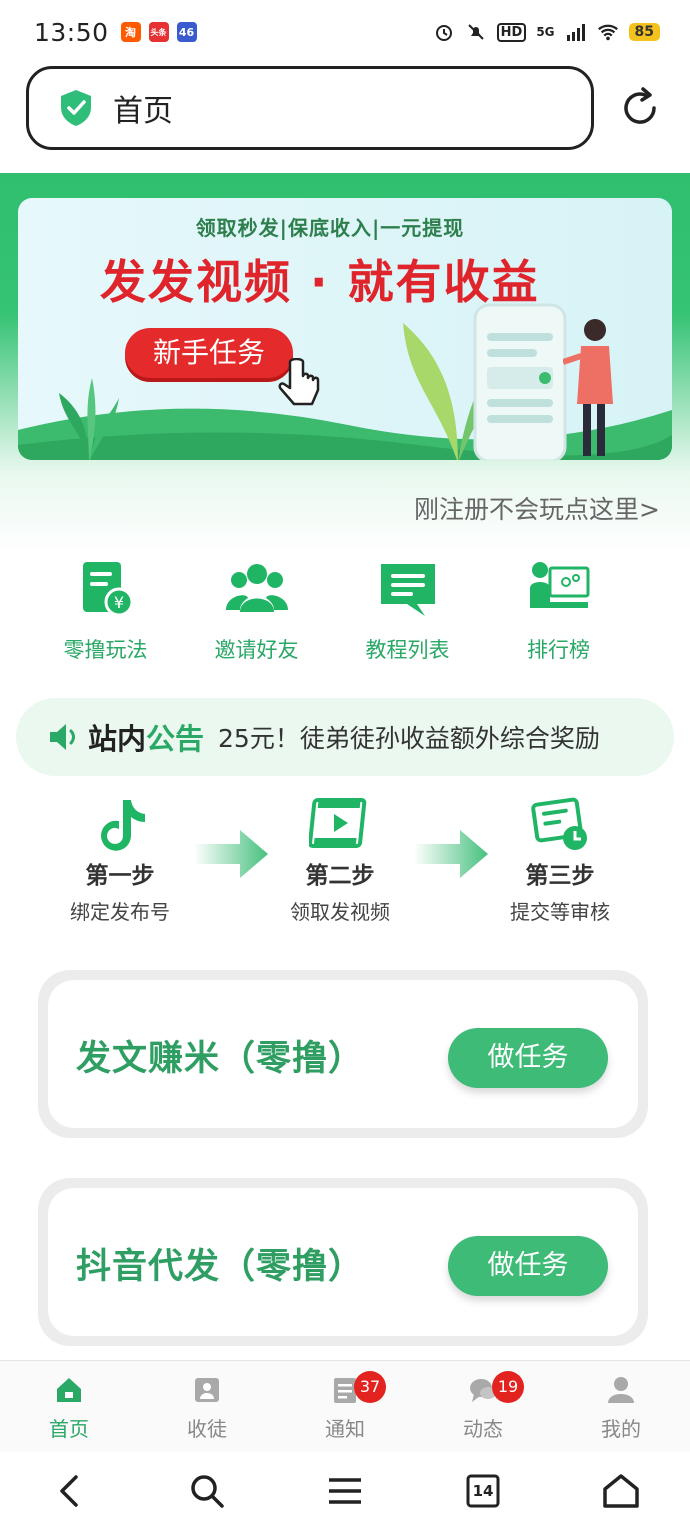 Image resolution: width=690 pixels, height=1527 pixels. What do you see at coordinates (576, 32) in the screenshot?
I see `signal-icon` at bounding box center [576, 32].